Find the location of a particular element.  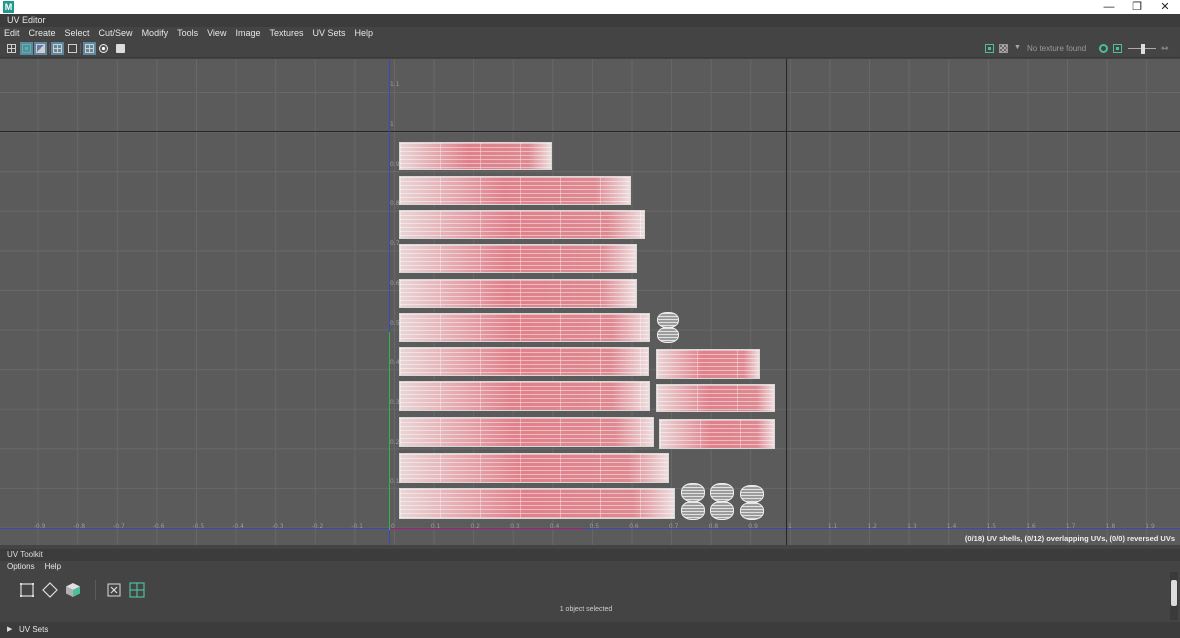

uv-select-icon is located at coordinates (50, 590).